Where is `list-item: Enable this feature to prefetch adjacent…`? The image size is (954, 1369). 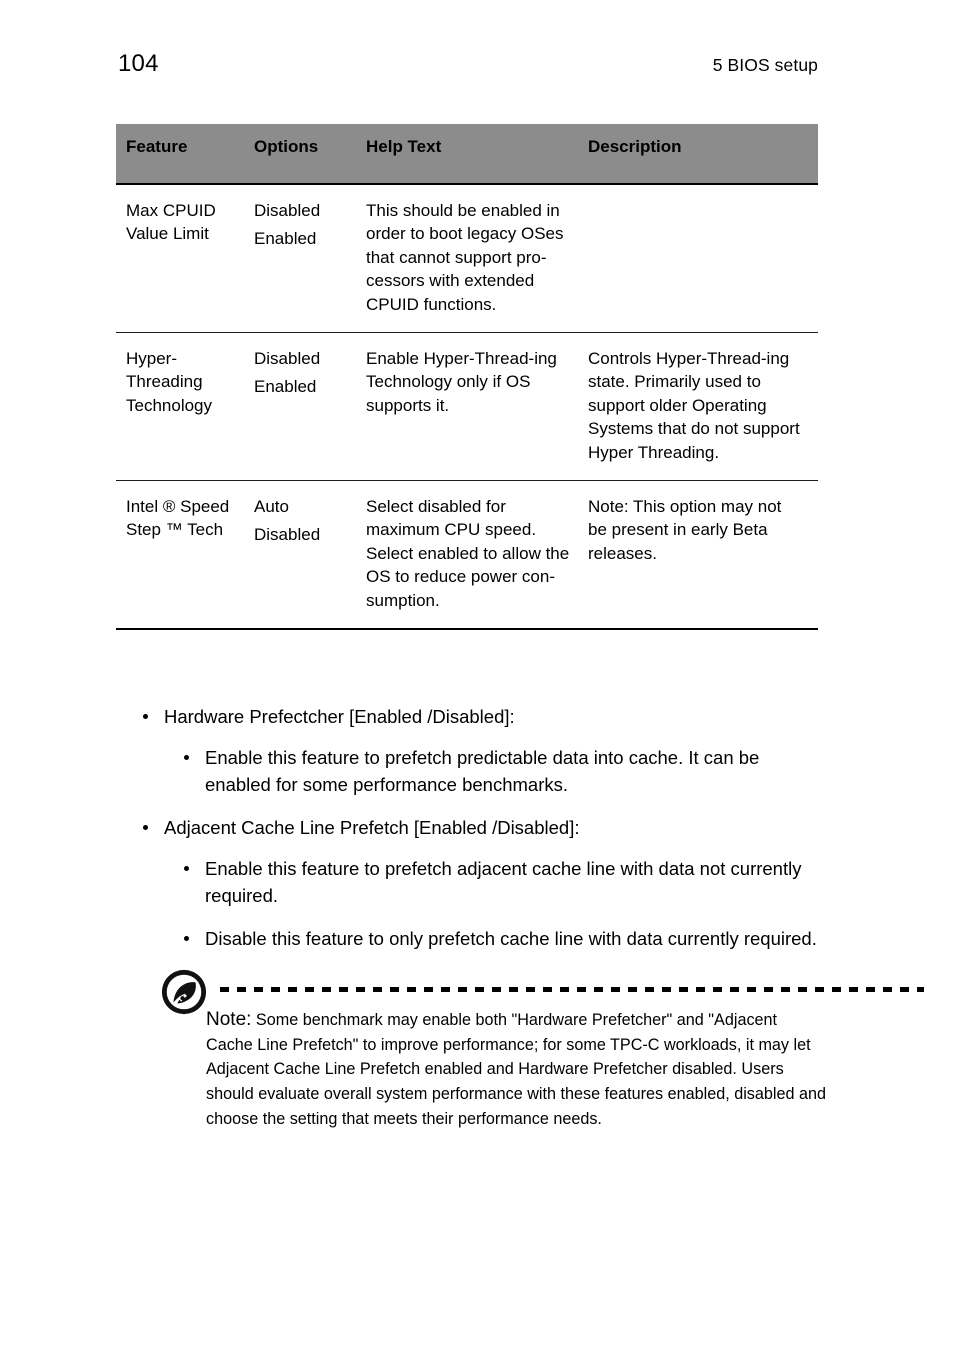
list-item: Enable this feature to prefetch adjacent… is located at coordinates (471, 882).